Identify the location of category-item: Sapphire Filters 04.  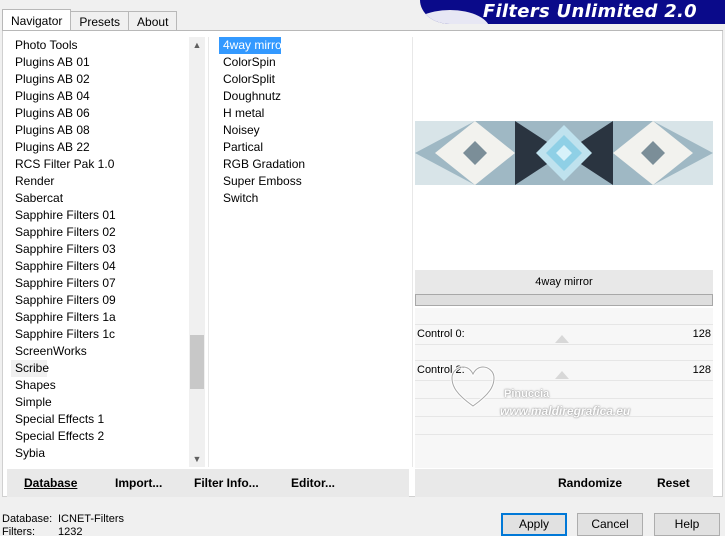
(109, 266).